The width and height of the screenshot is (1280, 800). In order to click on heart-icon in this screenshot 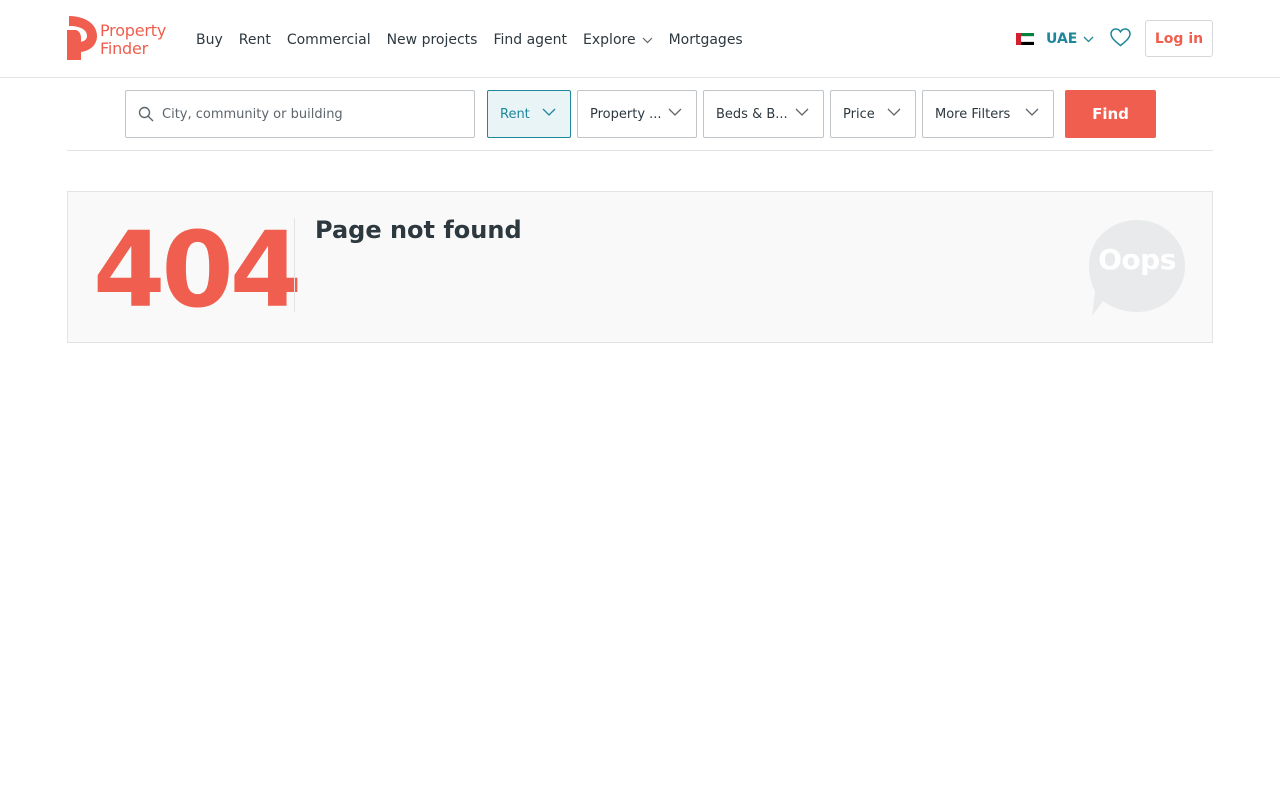, I will do `click(1120, 37)`.